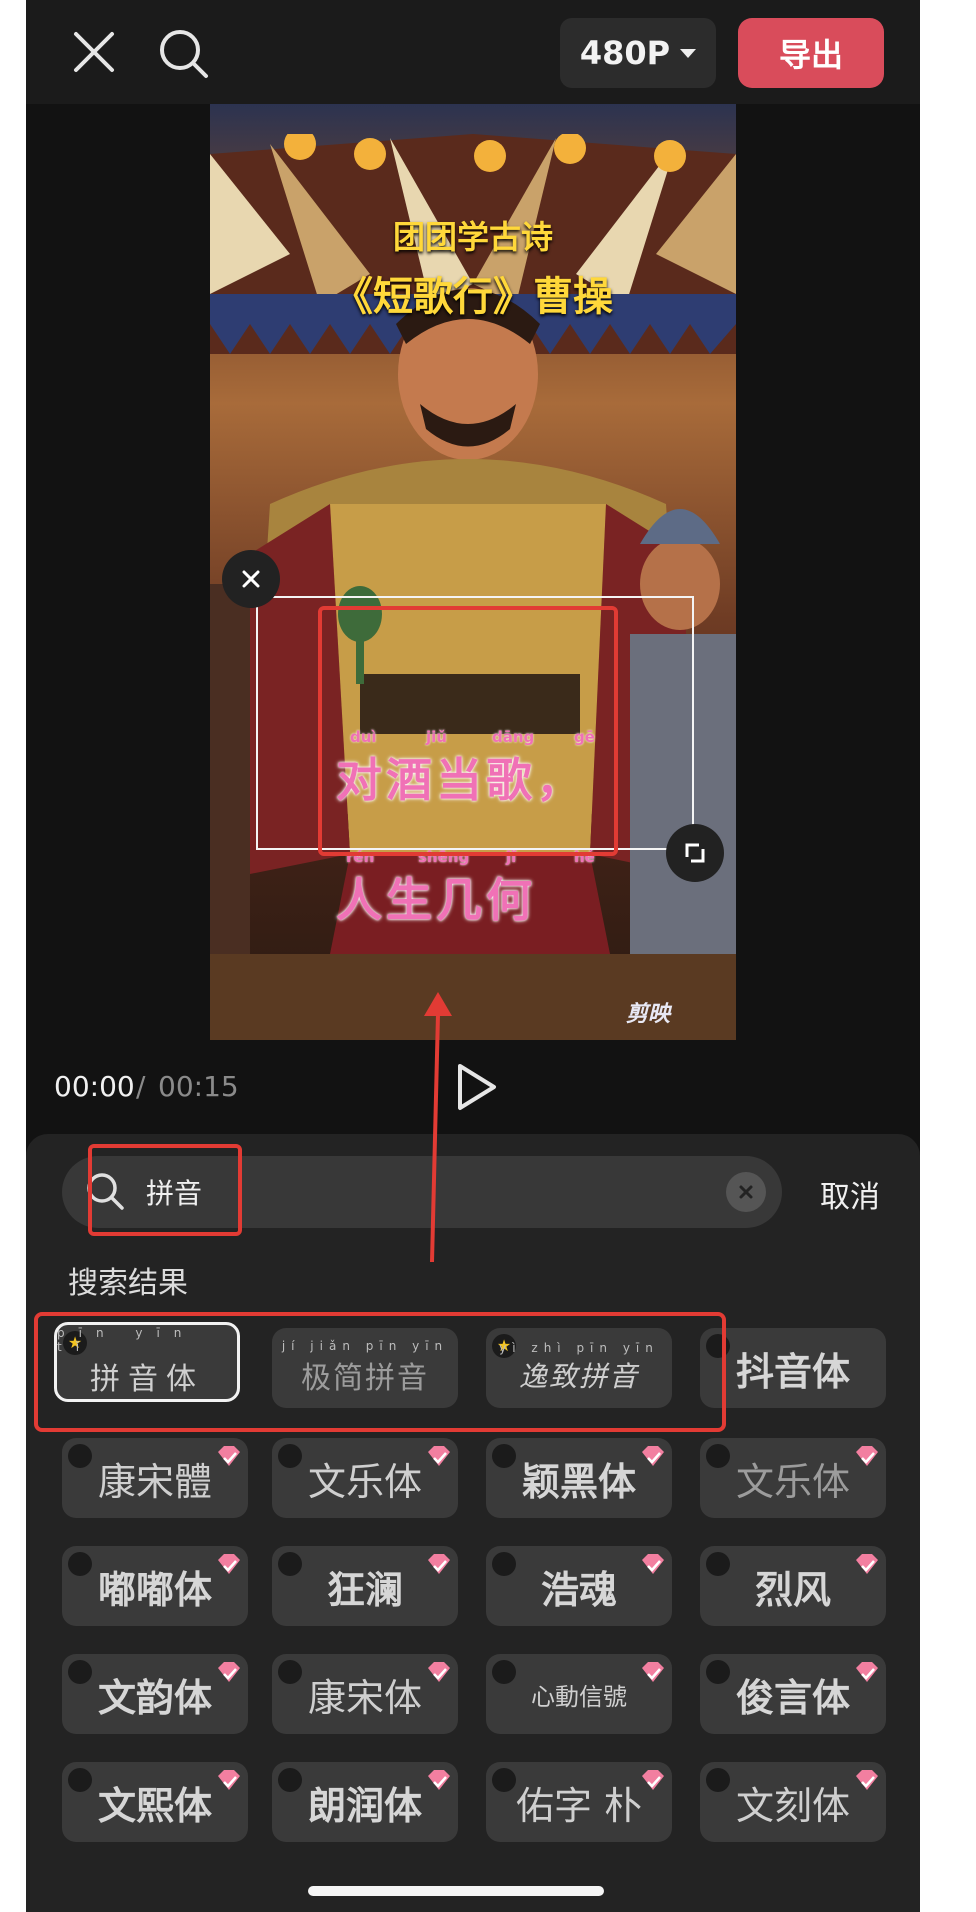 This screenshot has width=976, height=1912. What do you see at coordinates (165, 1190) in the screenshot?
I see `annotation-box-search` at bounding box center [165, 1190].